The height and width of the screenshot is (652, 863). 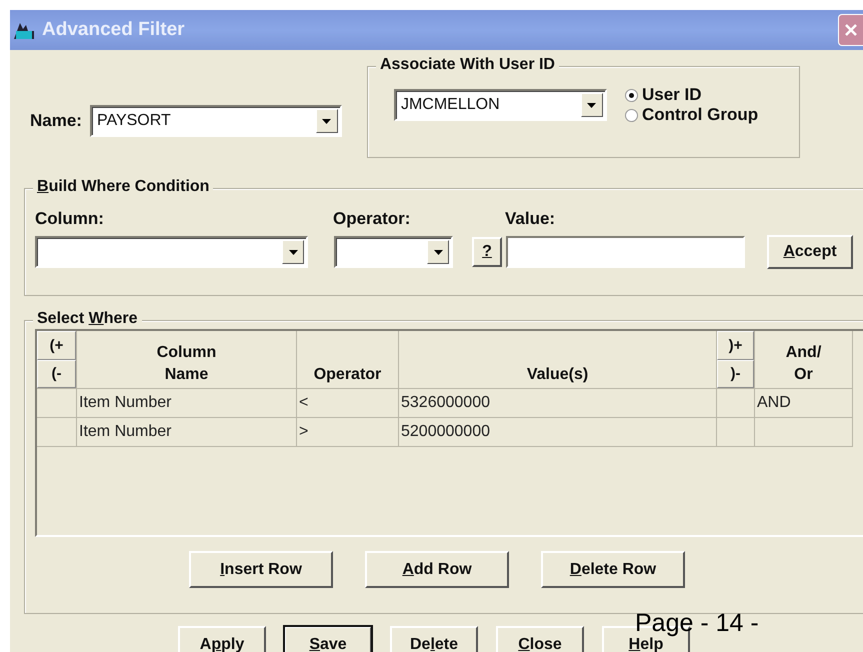 What do you see at coordinates (56, 374) in the screenshot?
I see `paren-button: (-` at bounding box center [56, 374].